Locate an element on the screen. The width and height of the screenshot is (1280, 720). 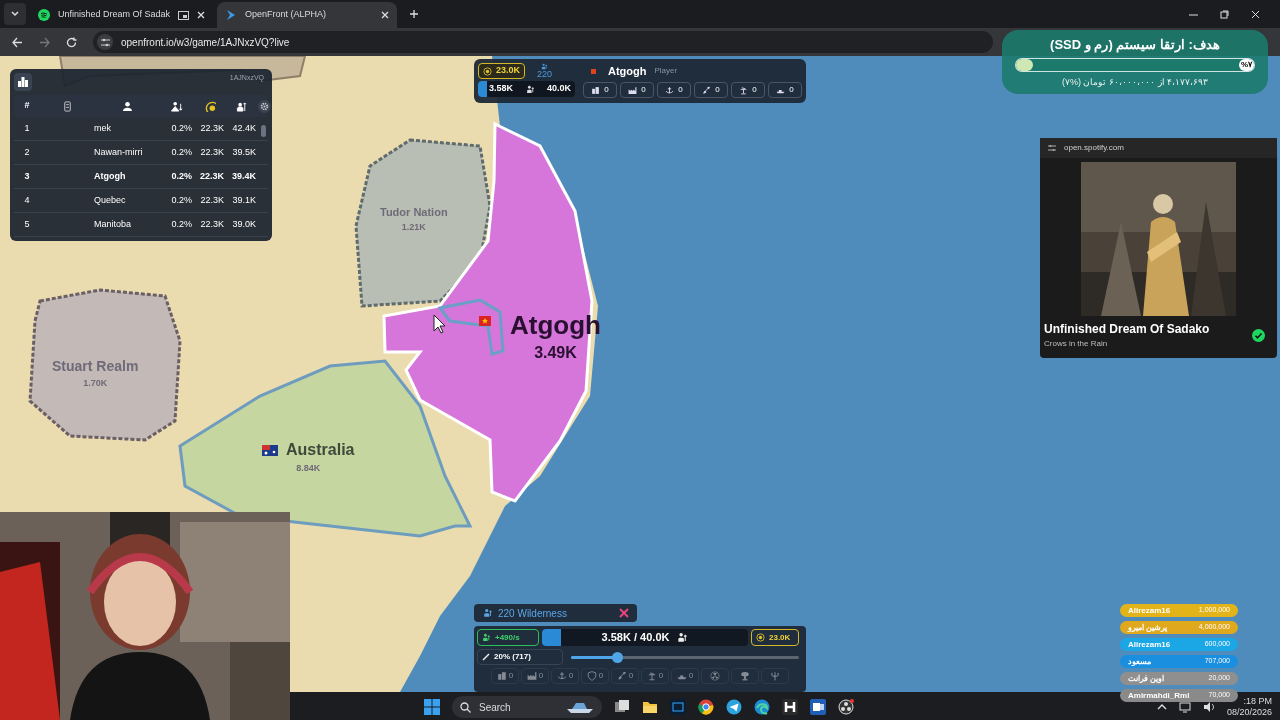
artist-name: Crows in the Rain is located at coordinates (1076, 344).